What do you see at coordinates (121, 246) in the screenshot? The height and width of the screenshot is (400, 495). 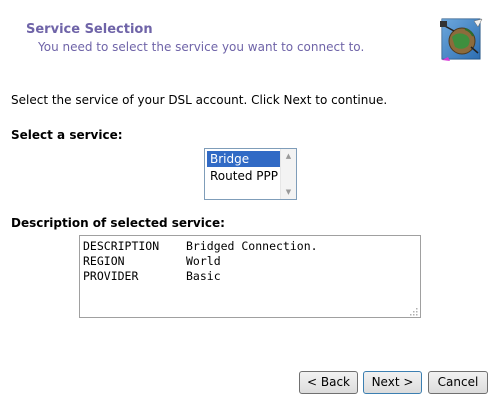 I see `description-key: DESCRIPTION` at bounding box center [121, 246].